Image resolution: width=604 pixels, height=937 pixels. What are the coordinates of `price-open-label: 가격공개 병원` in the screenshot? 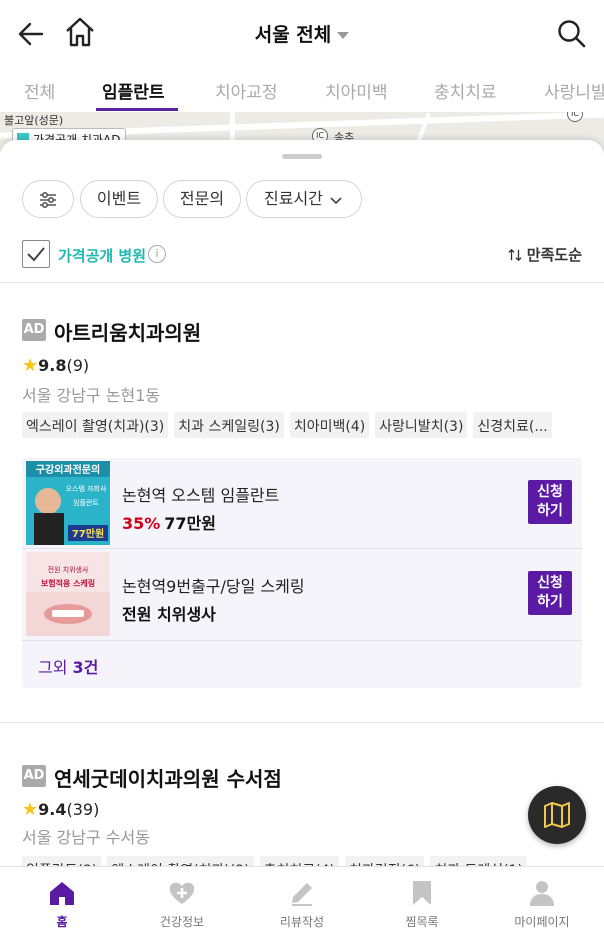 It's located at (102, 256).